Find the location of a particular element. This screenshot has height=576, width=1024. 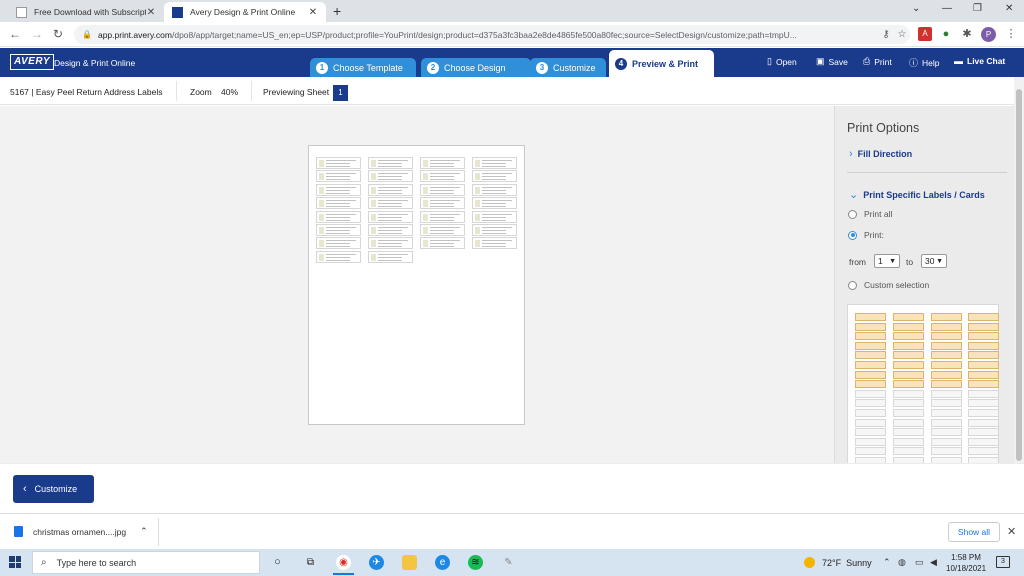

bookmark-star-icon: ☆ is located at coordinates (902, 34).